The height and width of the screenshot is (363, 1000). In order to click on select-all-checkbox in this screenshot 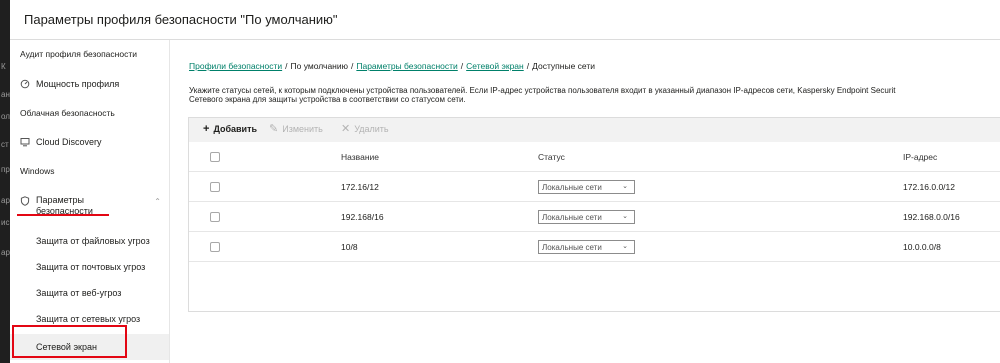, I will do `click(215, 157)`.